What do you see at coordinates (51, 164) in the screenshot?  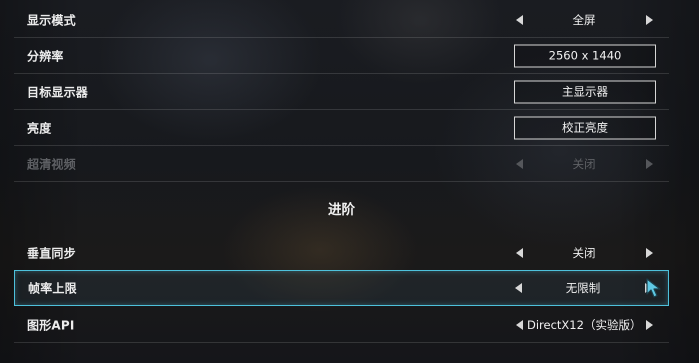 I see `setting-label: 超清视频` at bounding box center [51, 164].